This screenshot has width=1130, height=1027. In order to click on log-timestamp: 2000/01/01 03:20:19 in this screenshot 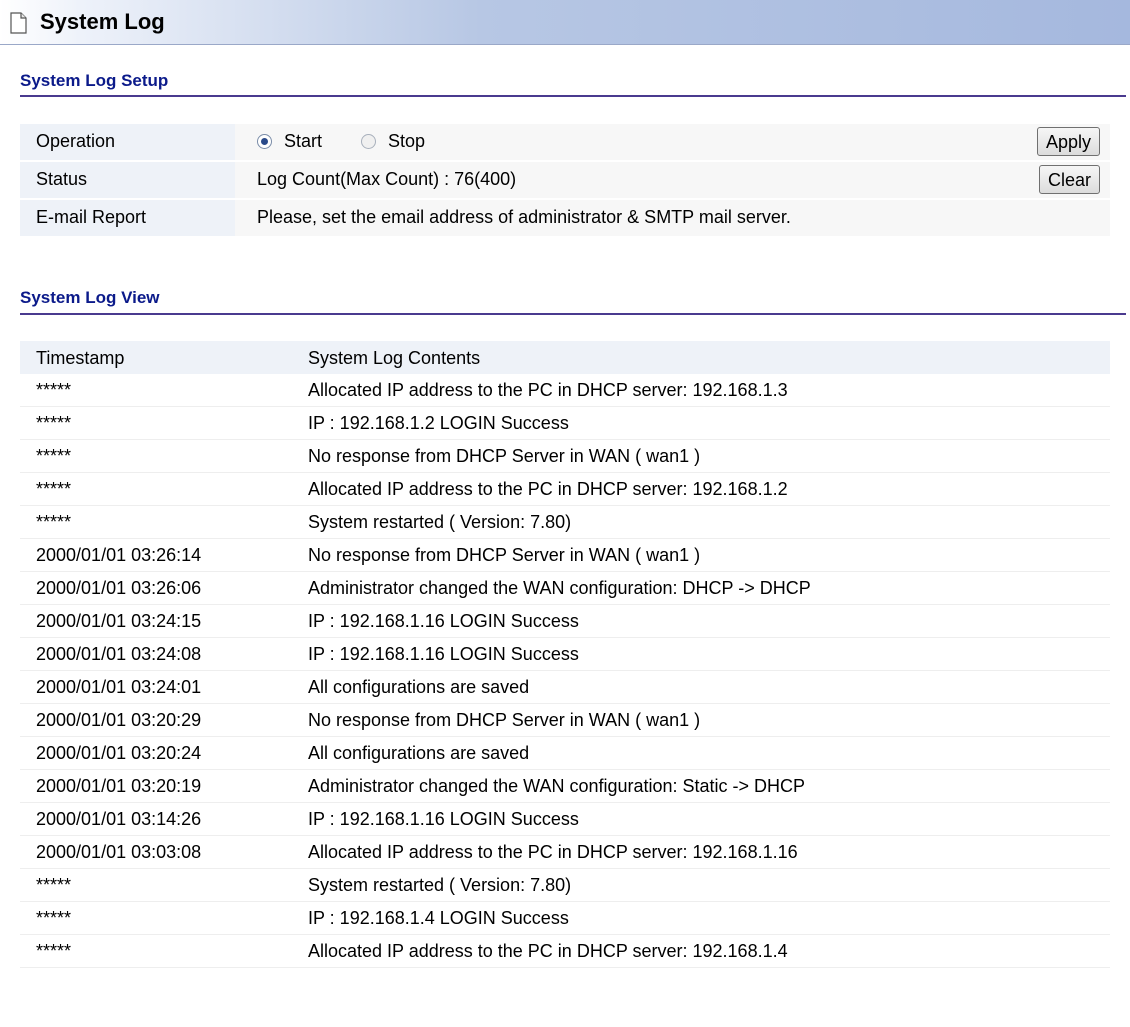, I will do `click(119, 786)`.